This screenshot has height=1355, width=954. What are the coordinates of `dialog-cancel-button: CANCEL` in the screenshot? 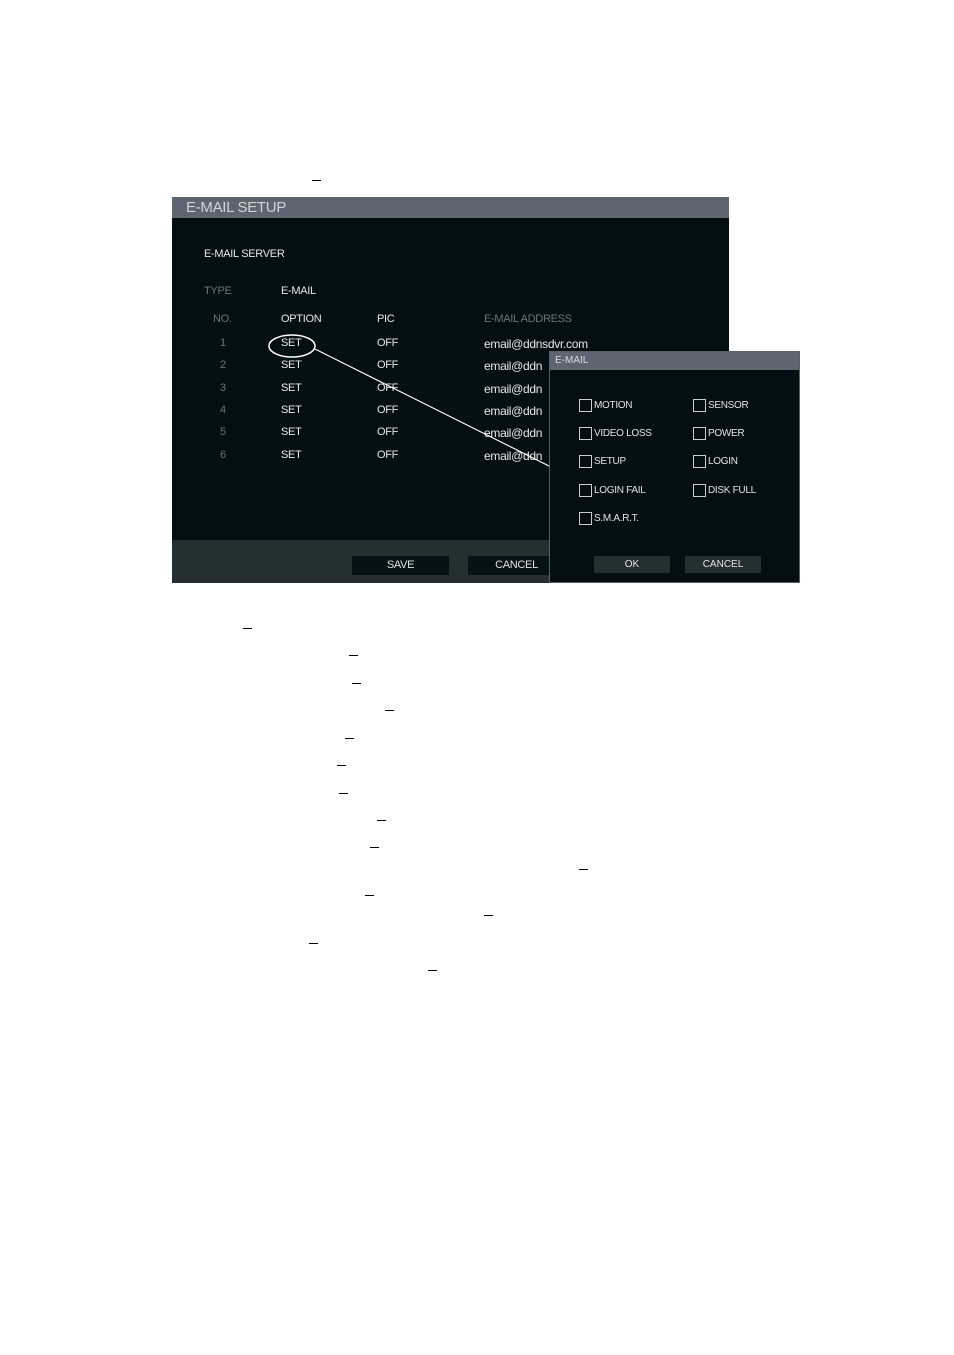 It's located at (723, 564).